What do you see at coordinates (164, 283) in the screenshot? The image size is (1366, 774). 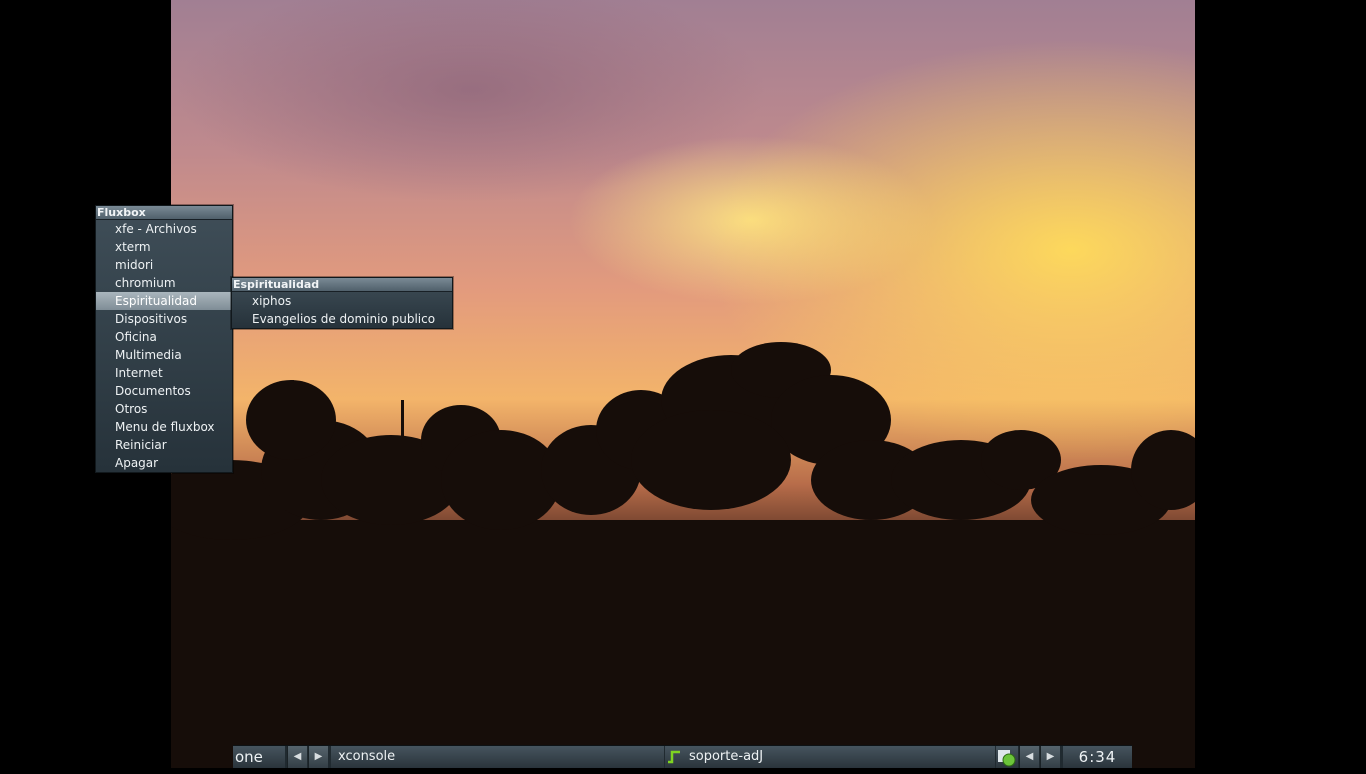 I see `menu-item-chromium: chromium` at bounding box center [164, 283].